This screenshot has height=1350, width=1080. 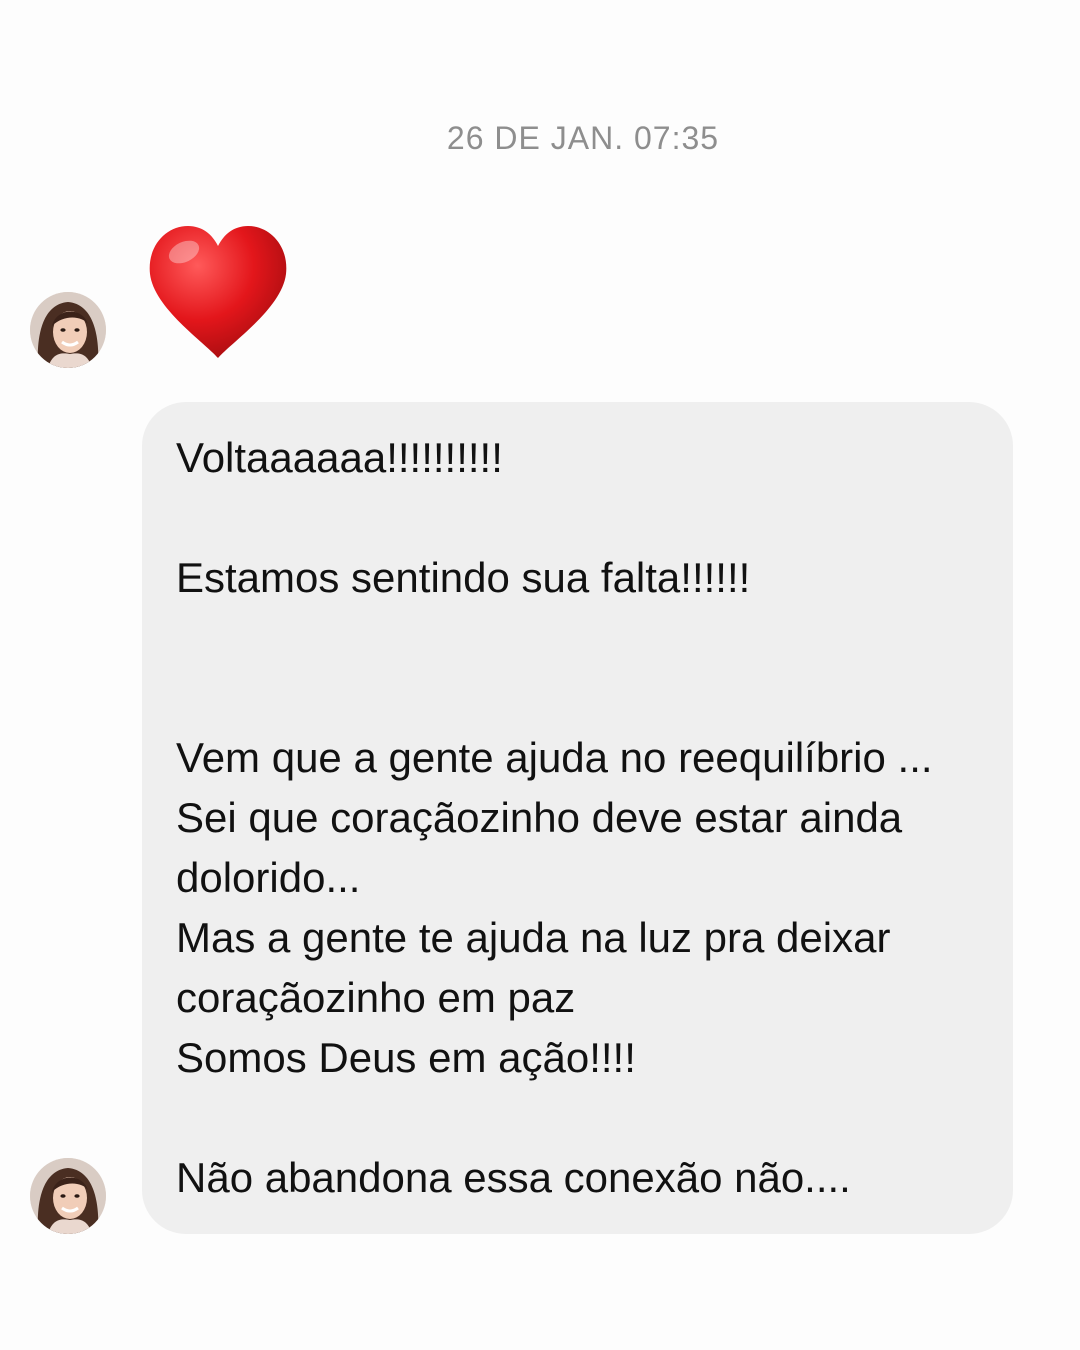 What do you see at coordinates (583, 138) in the screenshot?
I see `message-timestamp: 26 DE JAN. 07:35` at bounding box center [583, 138].